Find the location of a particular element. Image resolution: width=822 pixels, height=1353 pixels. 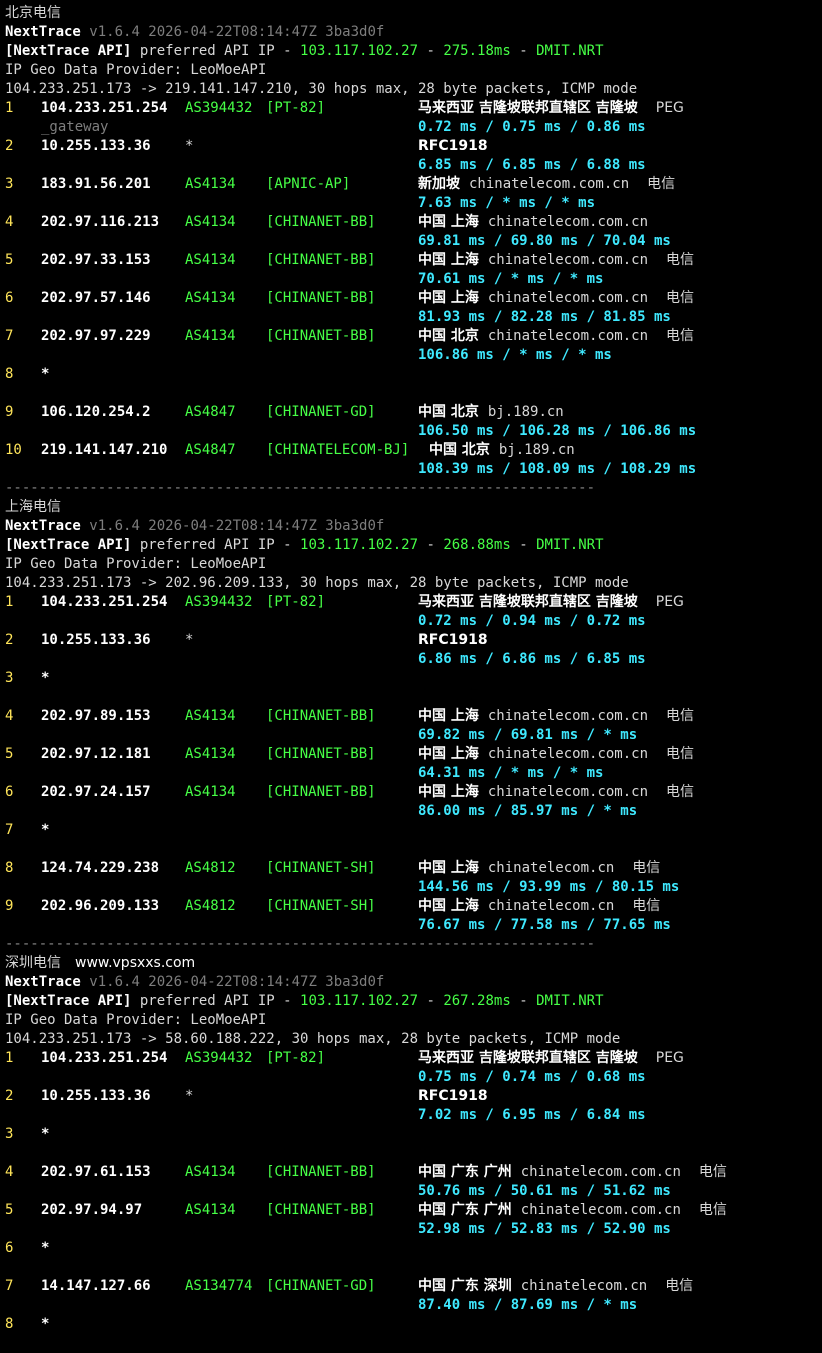

hop-location: 马来西亚 吉隆坡联邦直辖区 吉隆坡 PEG is located at coordinates (551, 602).